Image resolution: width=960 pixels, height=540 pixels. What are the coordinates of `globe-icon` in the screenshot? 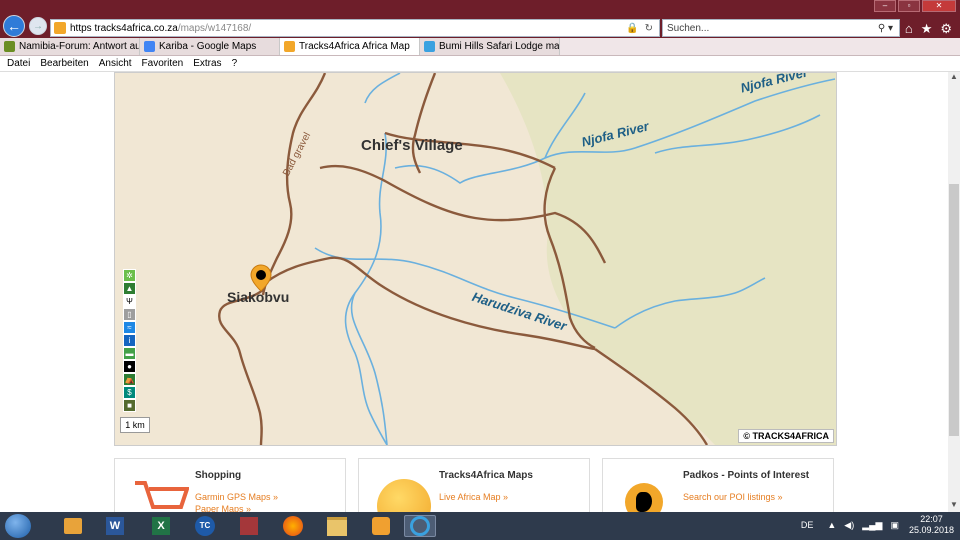 It's located at (404, 495).